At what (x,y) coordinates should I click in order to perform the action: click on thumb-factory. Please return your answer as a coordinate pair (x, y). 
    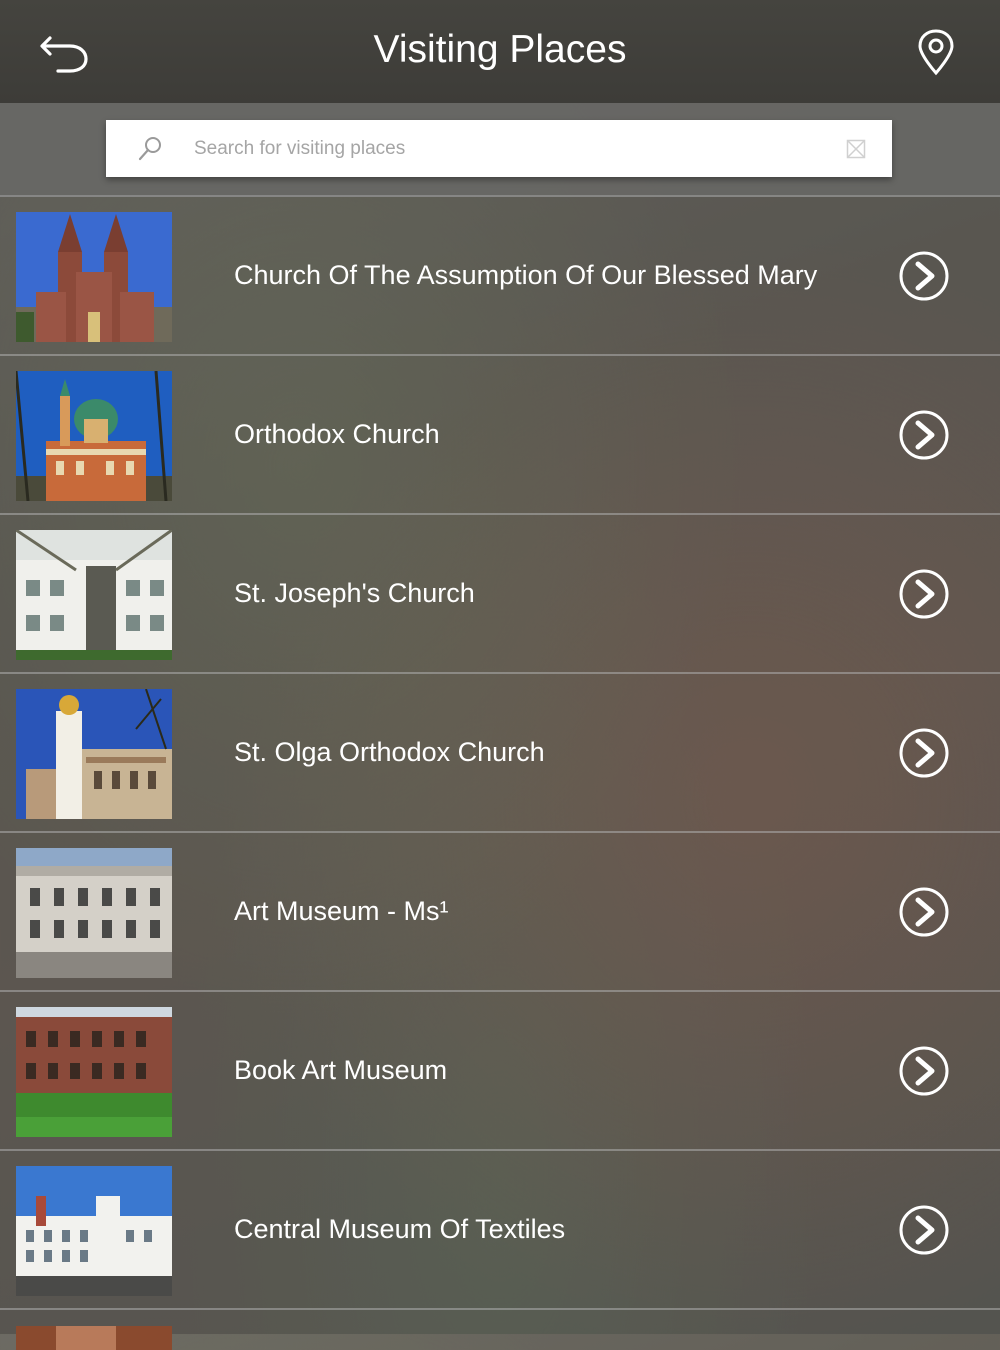
    Looking at the image, I should click on (94, 1231).